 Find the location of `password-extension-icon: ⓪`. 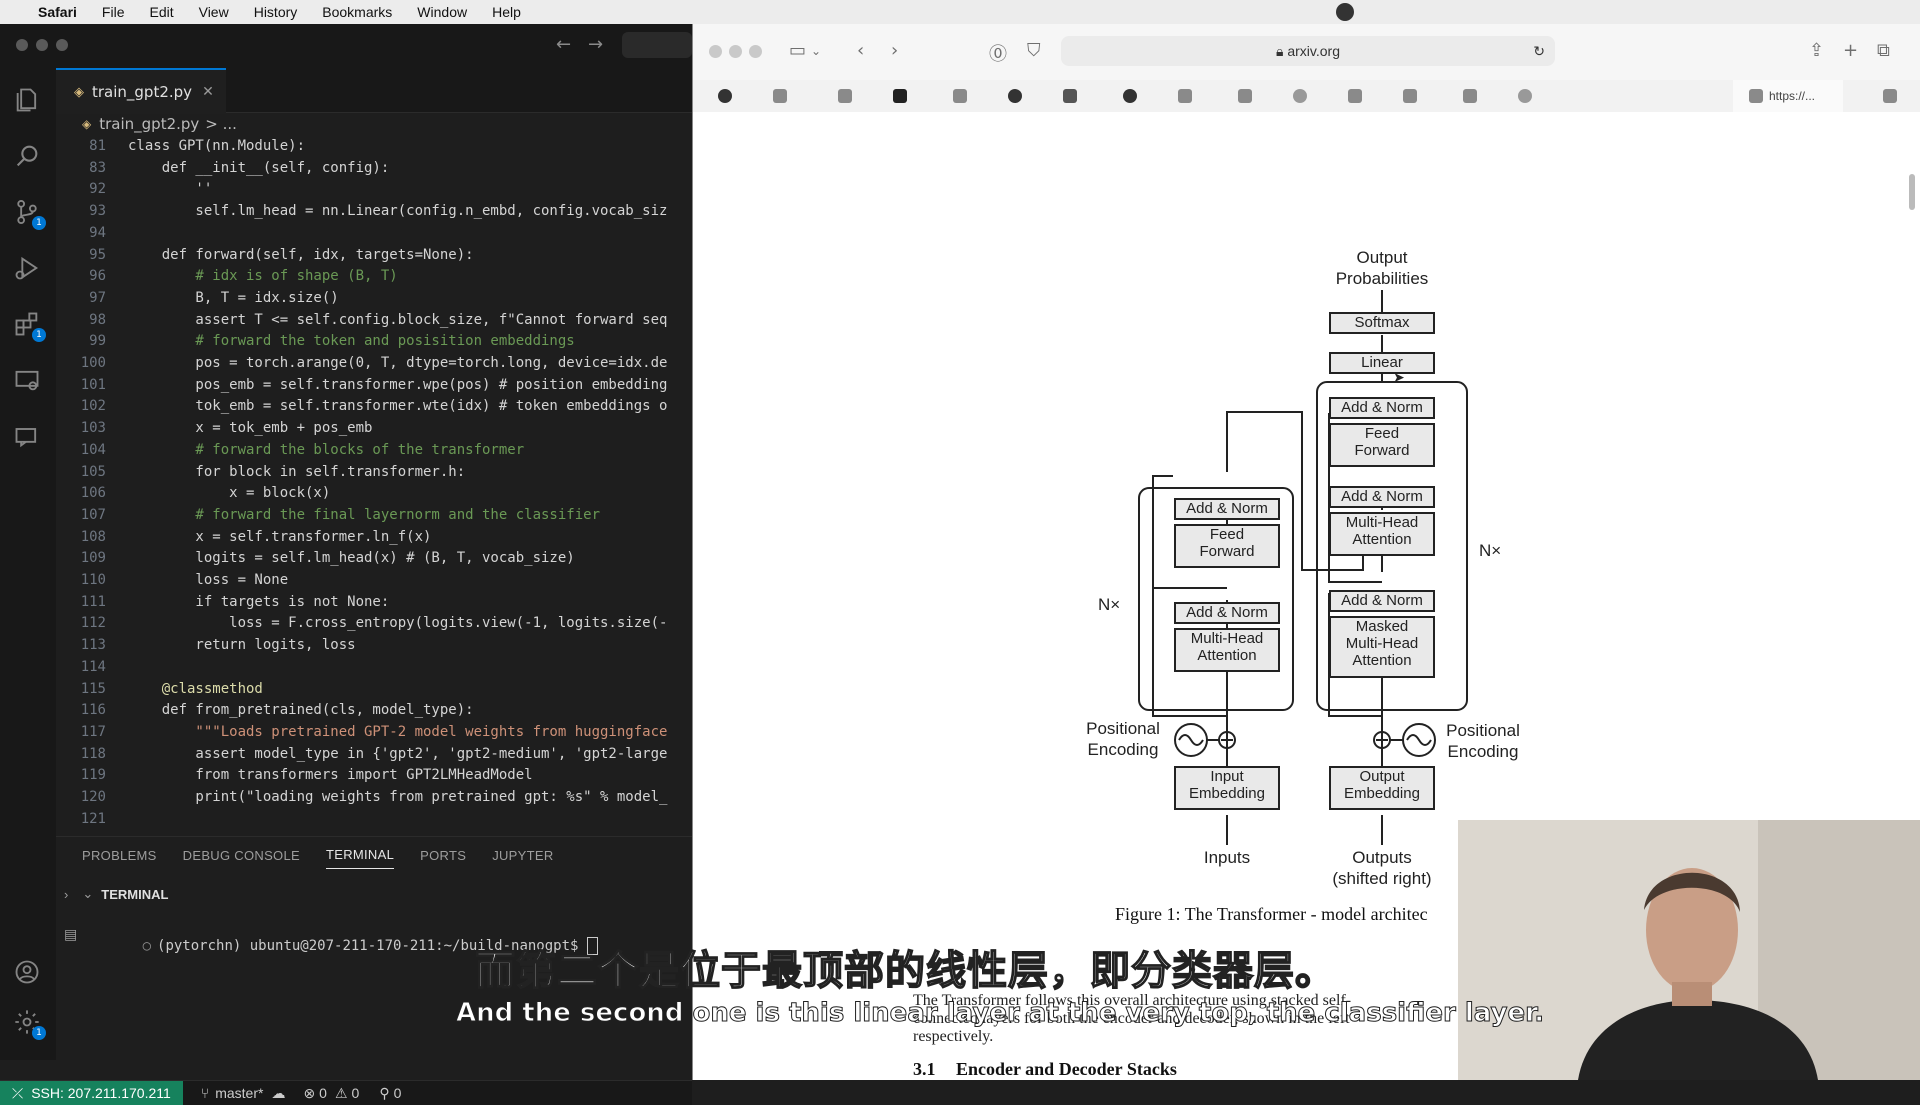

password-extension-icon: ⓪ is located at coordinates (998, 53).